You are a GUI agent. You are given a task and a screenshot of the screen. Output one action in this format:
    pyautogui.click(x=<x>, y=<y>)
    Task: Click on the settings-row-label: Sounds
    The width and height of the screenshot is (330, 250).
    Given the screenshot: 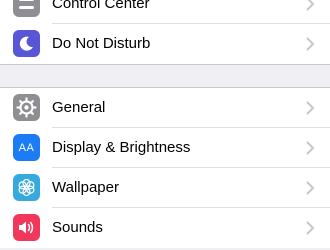 What is the action you would take?
    pyautogui.click(x=77, y=227)
    